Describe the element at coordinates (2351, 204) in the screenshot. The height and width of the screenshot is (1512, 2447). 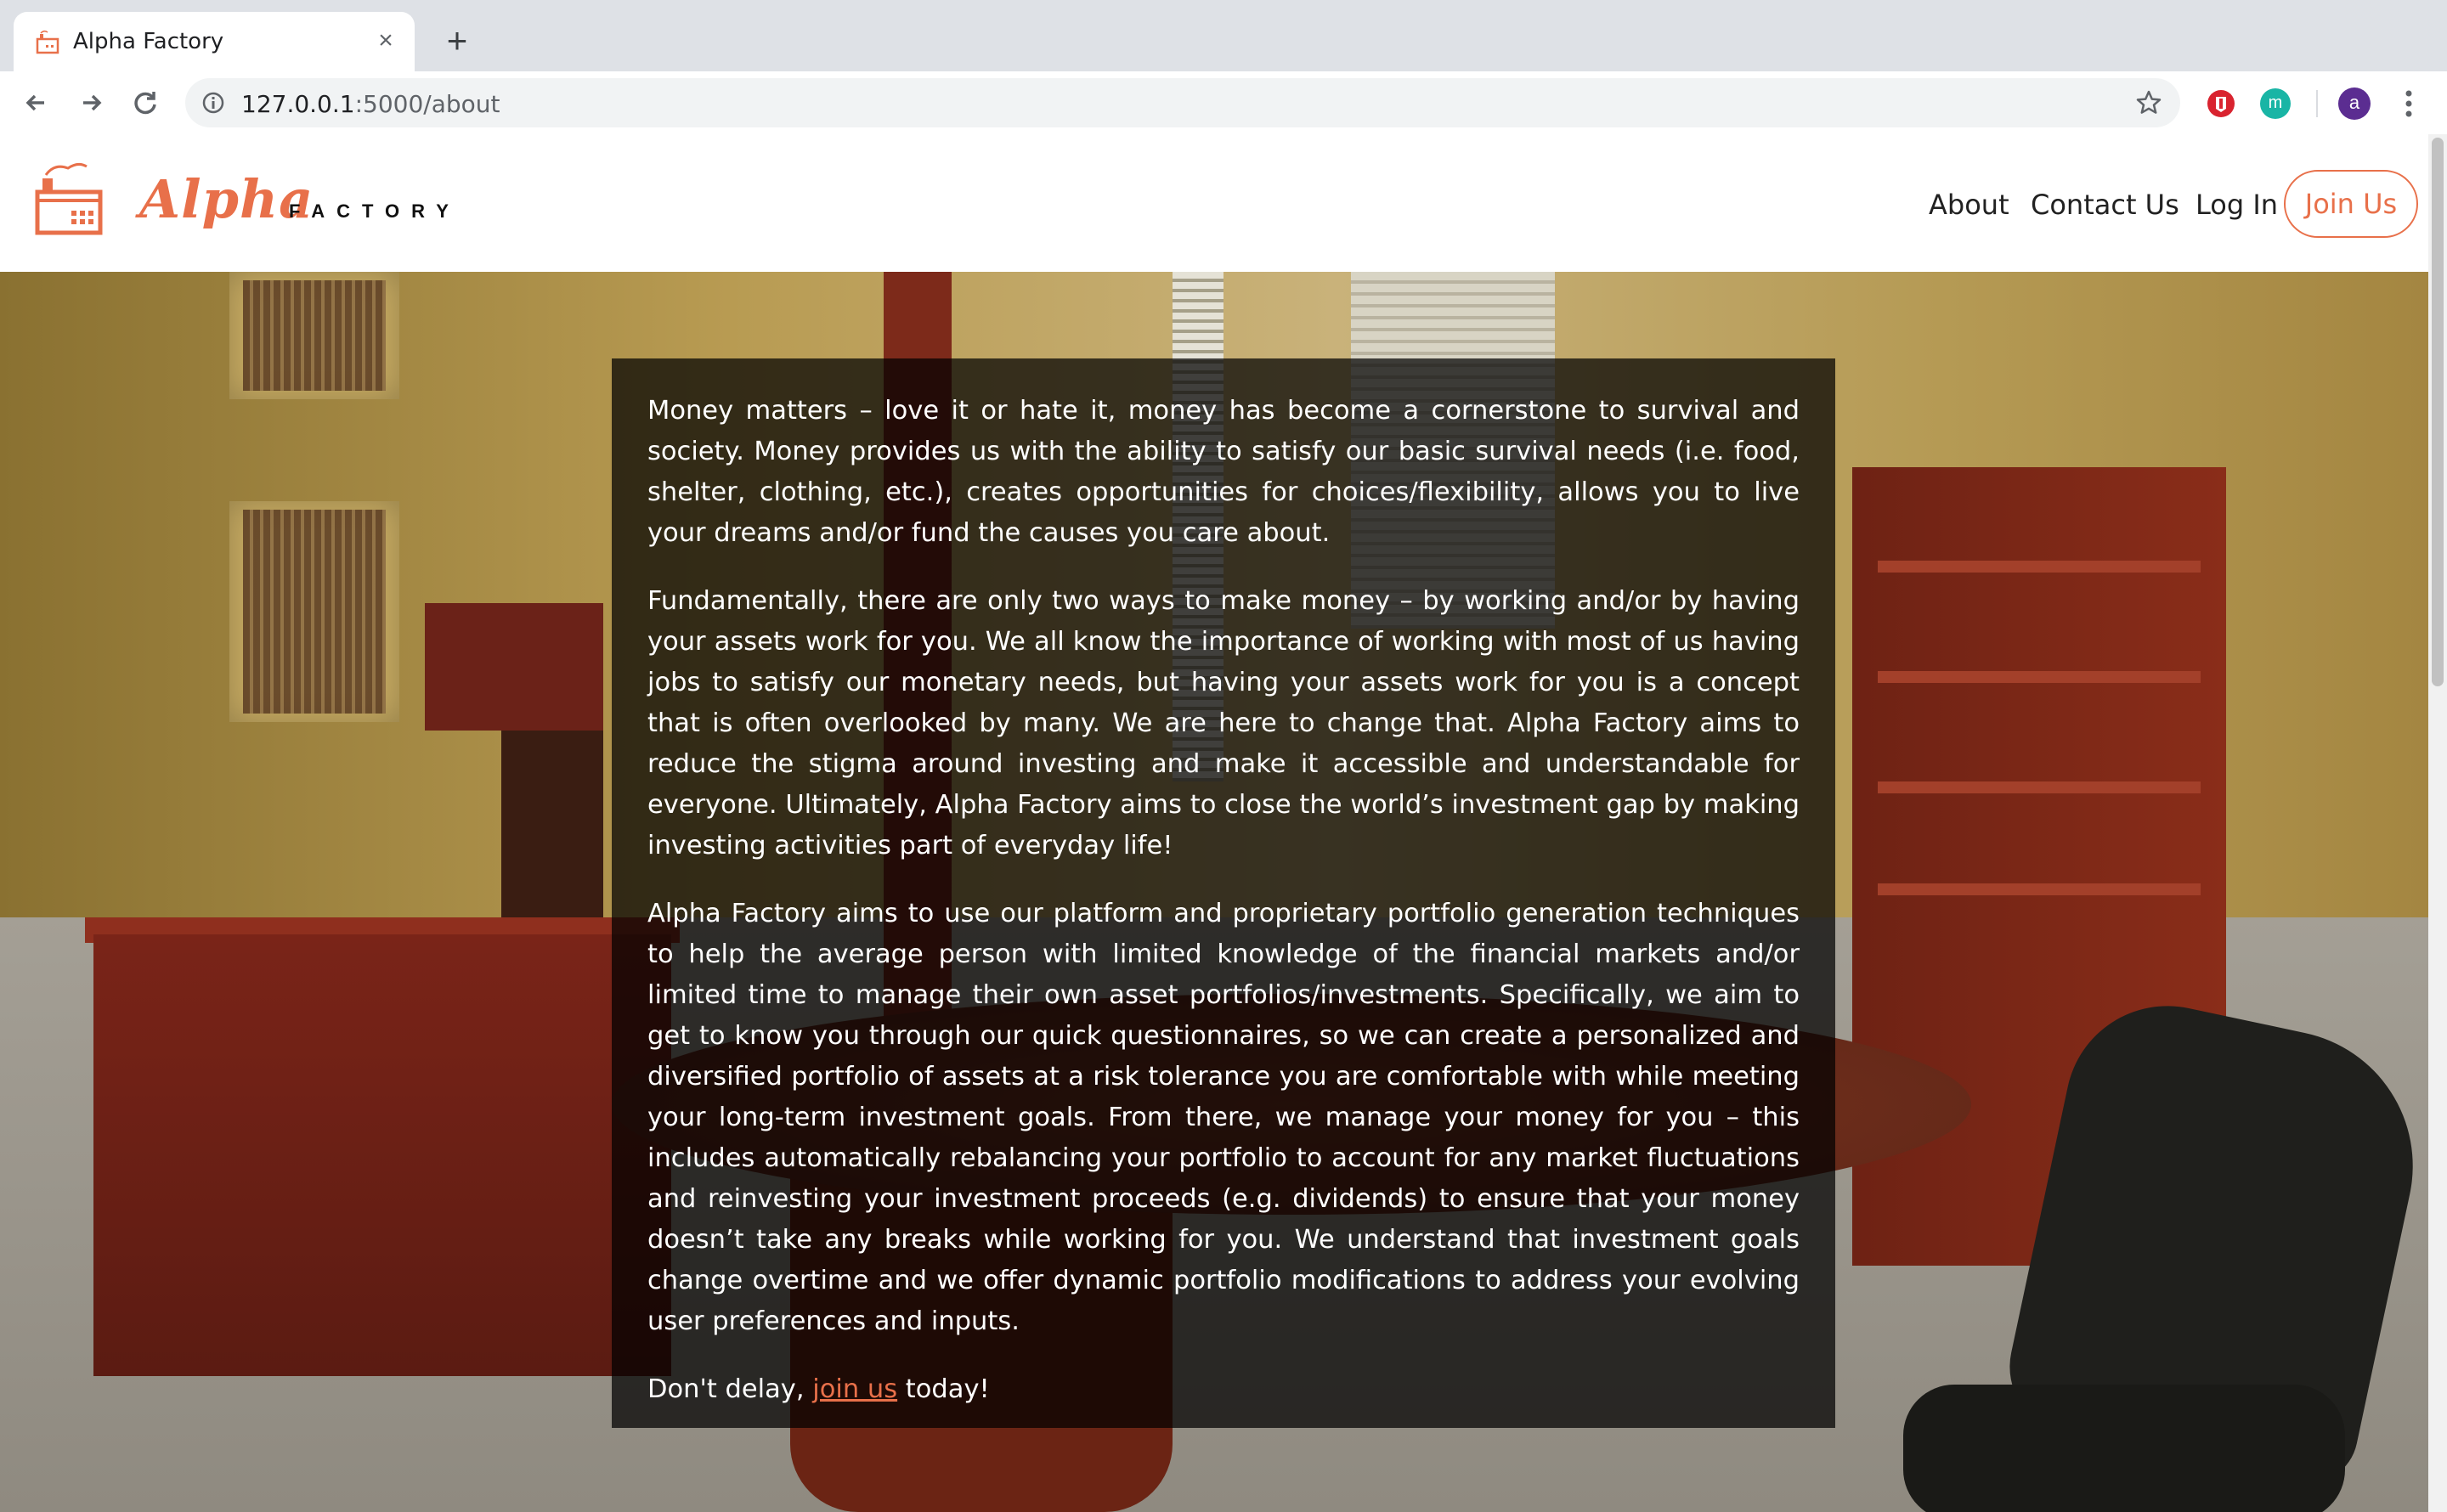
I see `join-us-button: Join Us` at that location.